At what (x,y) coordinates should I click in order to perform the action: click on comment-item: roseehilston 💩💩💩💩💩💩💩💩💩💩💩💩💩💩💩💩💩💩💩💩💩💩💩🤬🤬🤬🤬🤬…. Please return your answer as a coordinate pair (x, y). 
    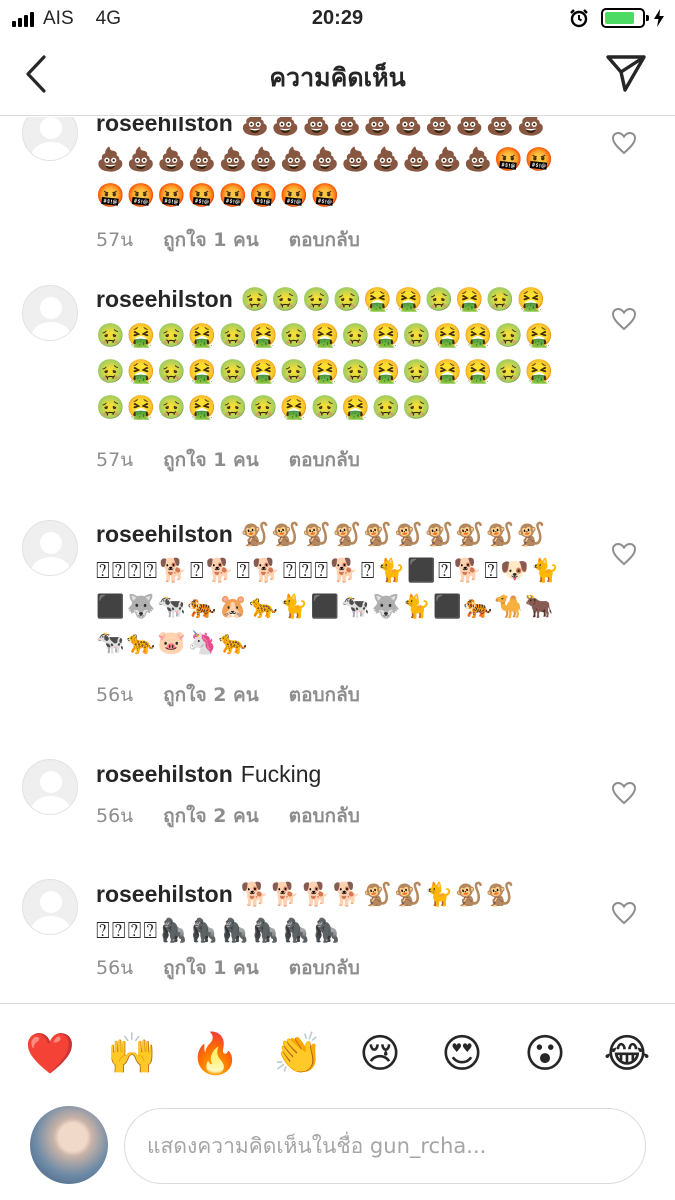
    Looking at the image, I should click on (337, 186).